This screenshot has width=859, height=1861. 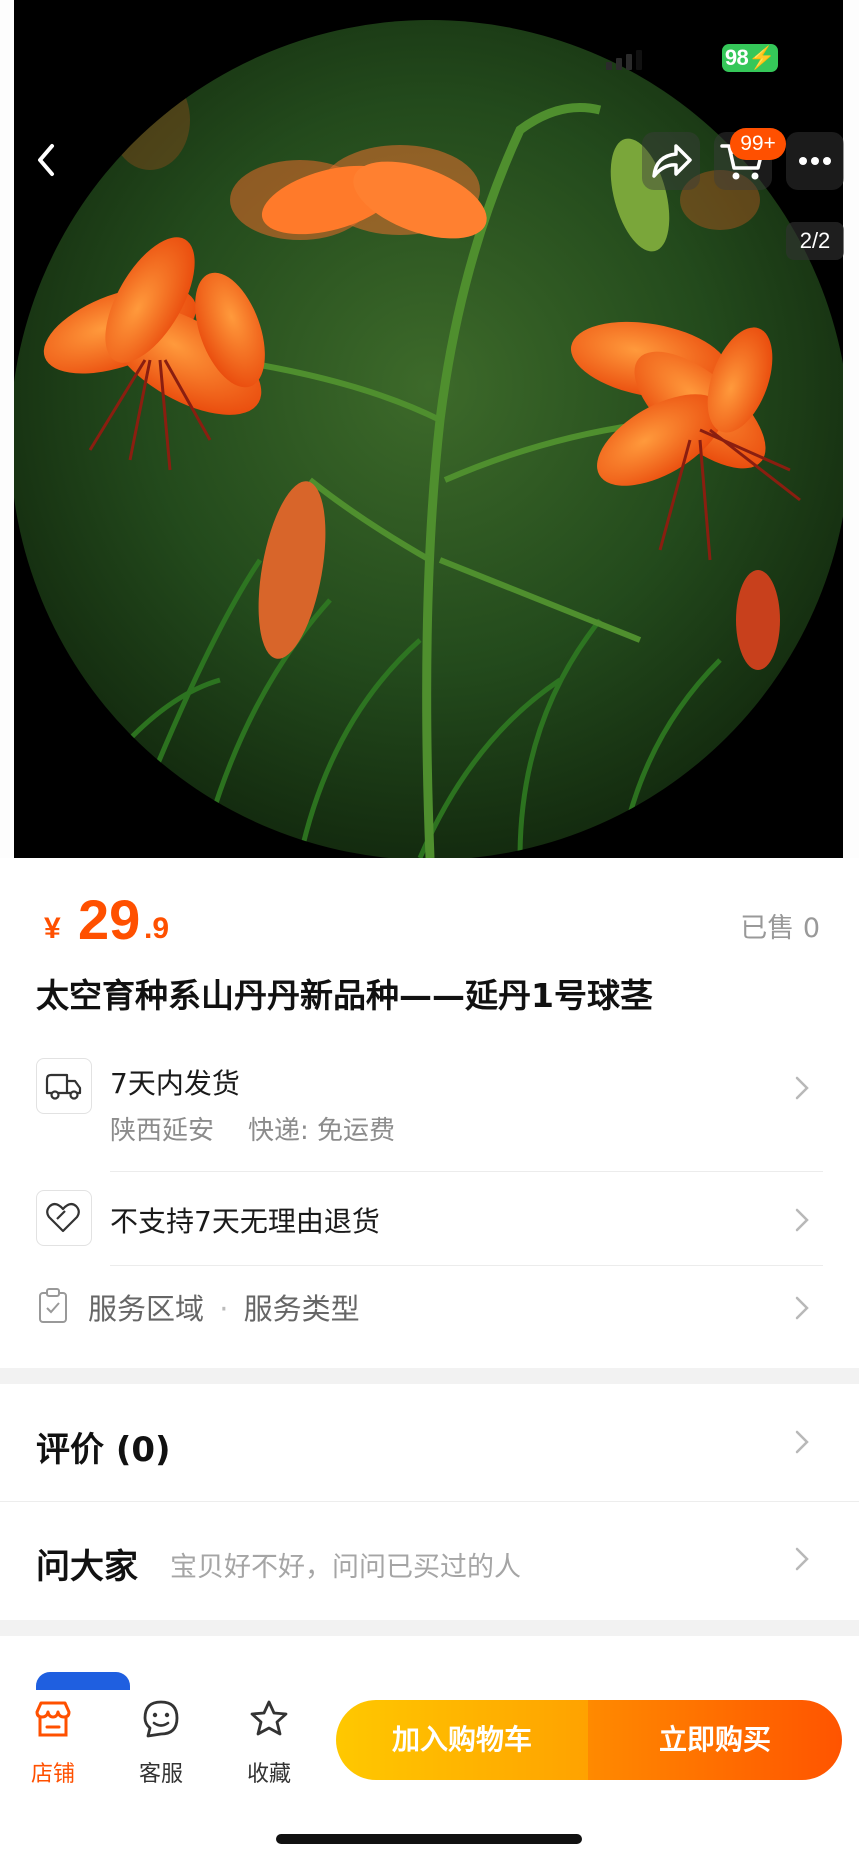 I want to click on share-icon, so click(x=672, y=161).